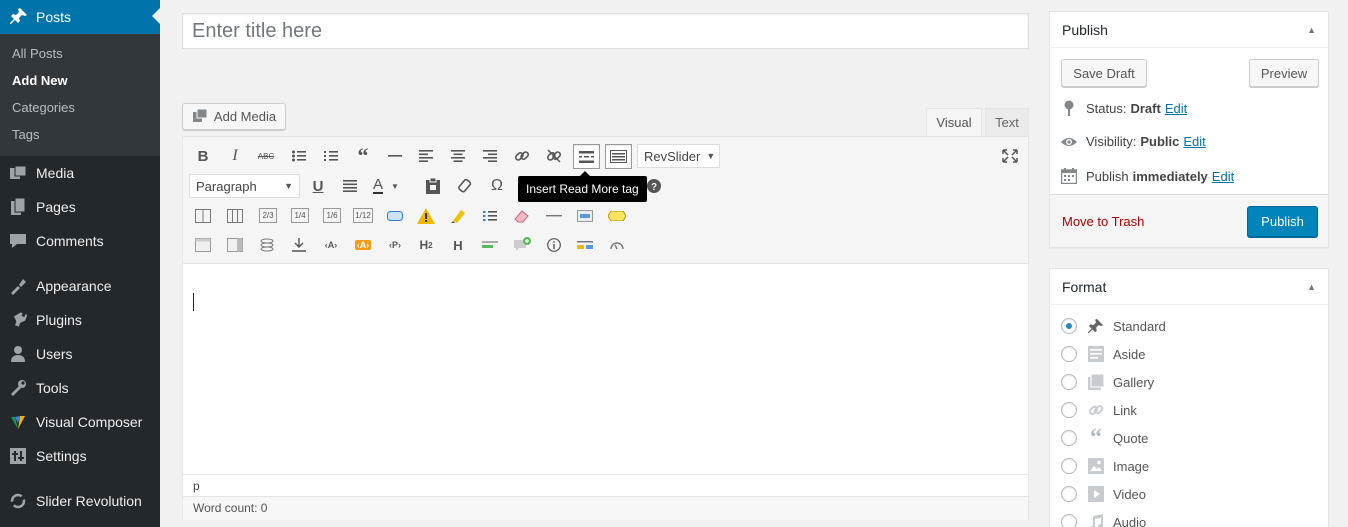  Describe the element at coordinates (1189, 30) in the screenshot. I see `publish-box-header: Publish ▲` at that location.